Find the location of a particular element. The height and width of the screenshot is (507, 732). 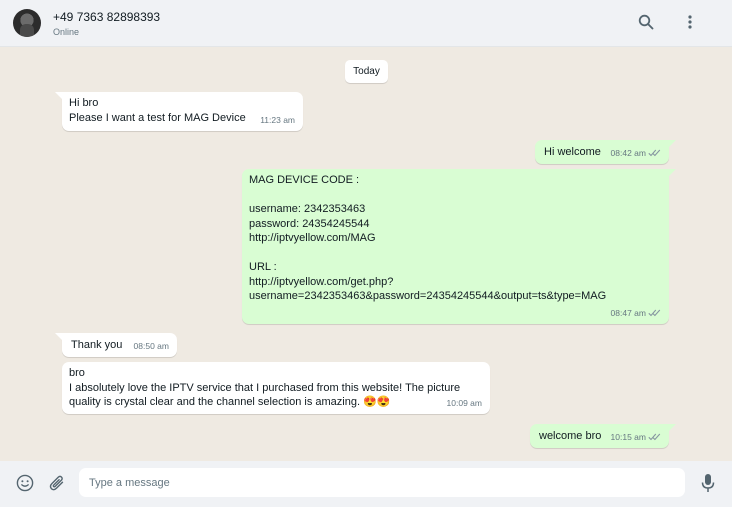

message-time: 08:50 am is located at coordinates (151, 345).